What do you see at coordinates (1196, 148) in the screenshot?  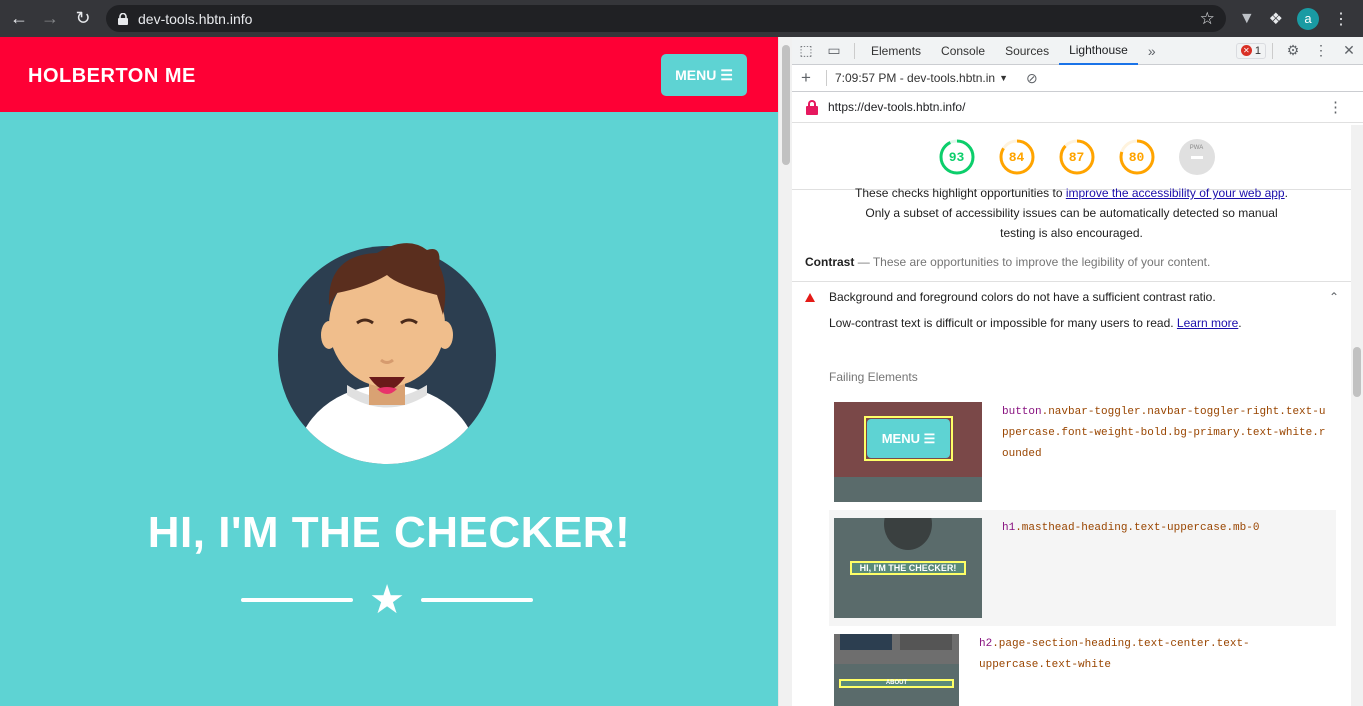 I see `pwa-label: PWA` at bounding box center [1196, 148].